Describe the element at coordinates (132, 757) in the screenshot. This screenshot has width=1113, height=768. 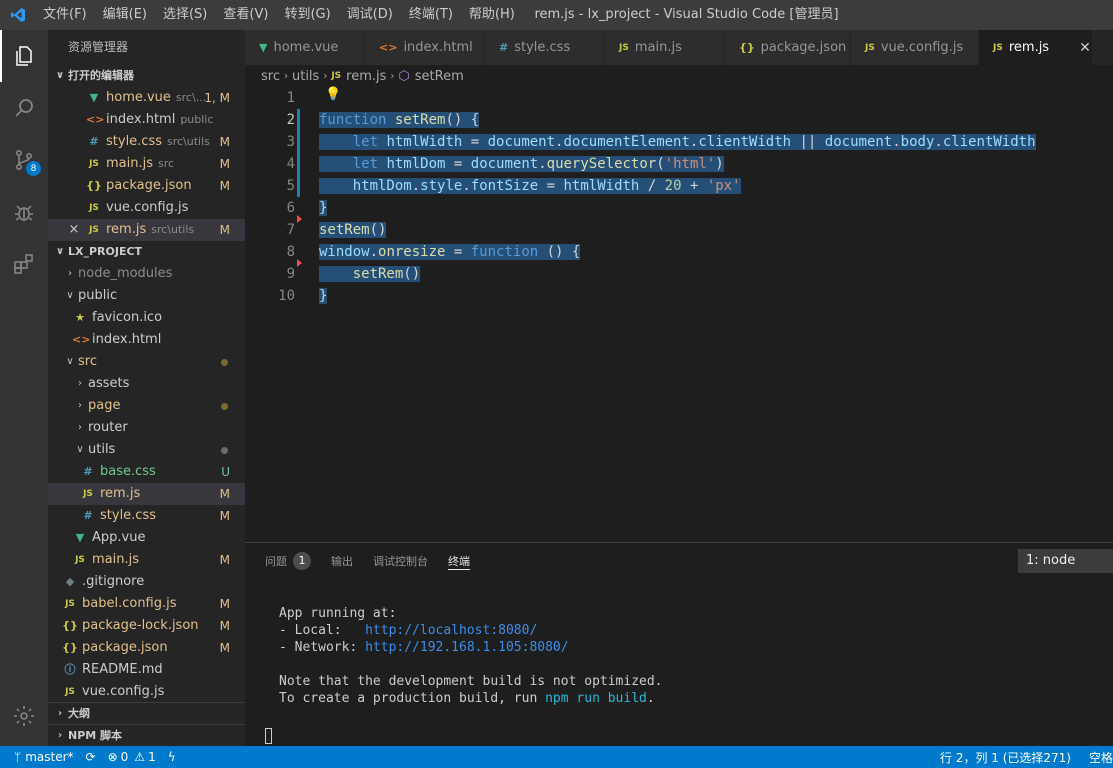
I see `problems-indicator: ⊗ 0 ⚠ 1` at that location.